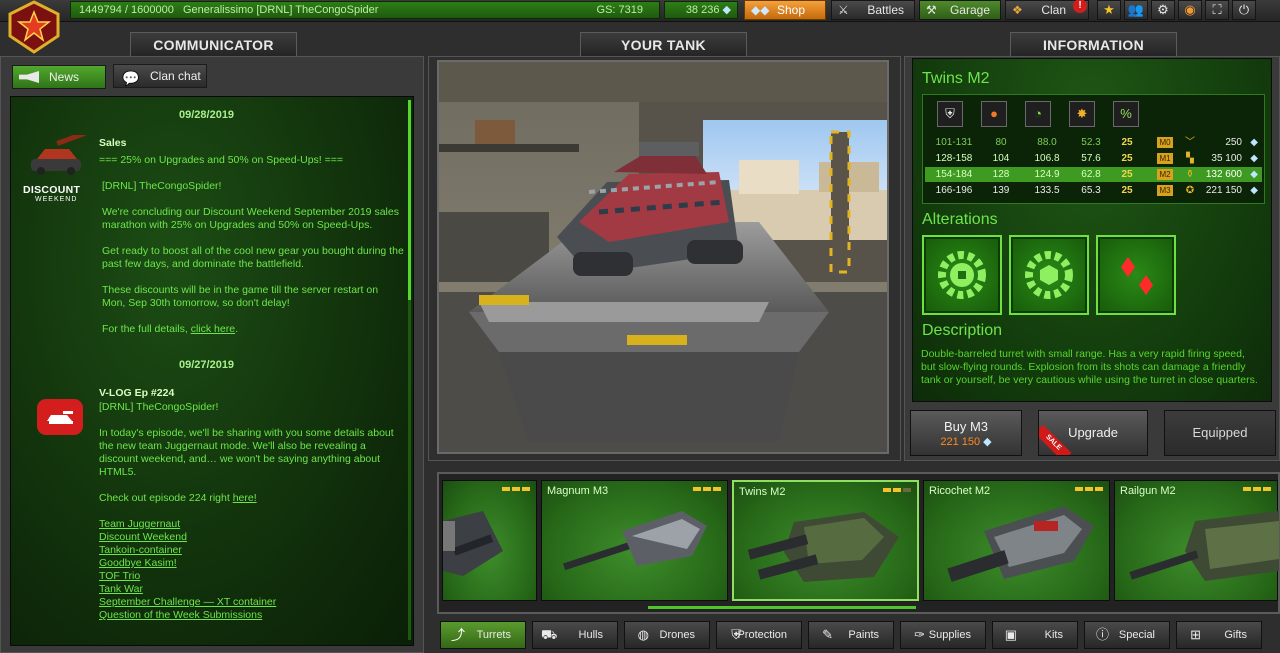 Image resolution: width=1280 pixels, height=653 pixels. What do you see at coordinates (782, 607) in the screenshot?
I see `carousel-scrollbar` at bounding box center [782, 607].